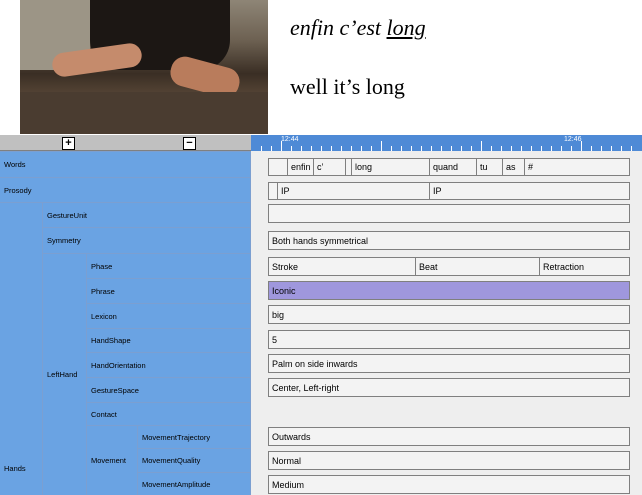 The width and height of the screenshot is (642, 495). What do you see at coordinates (513, 167) in the screenshot?
I see `word-segment: as` at bounding box center [513, 167].